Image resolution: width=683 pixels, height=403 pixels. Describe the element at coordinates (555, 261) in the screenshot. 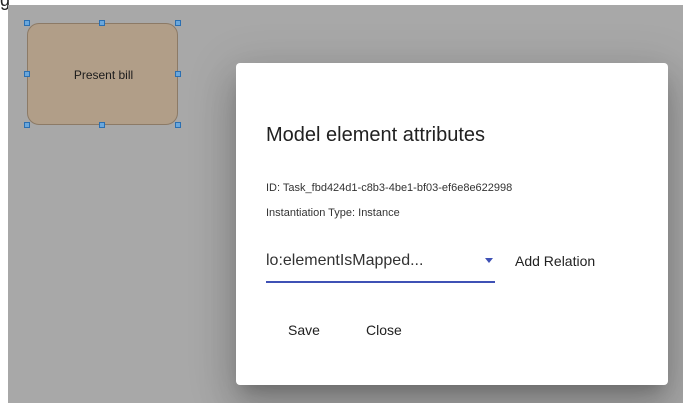

I see `add-relation-button: Add Relation` at that location.